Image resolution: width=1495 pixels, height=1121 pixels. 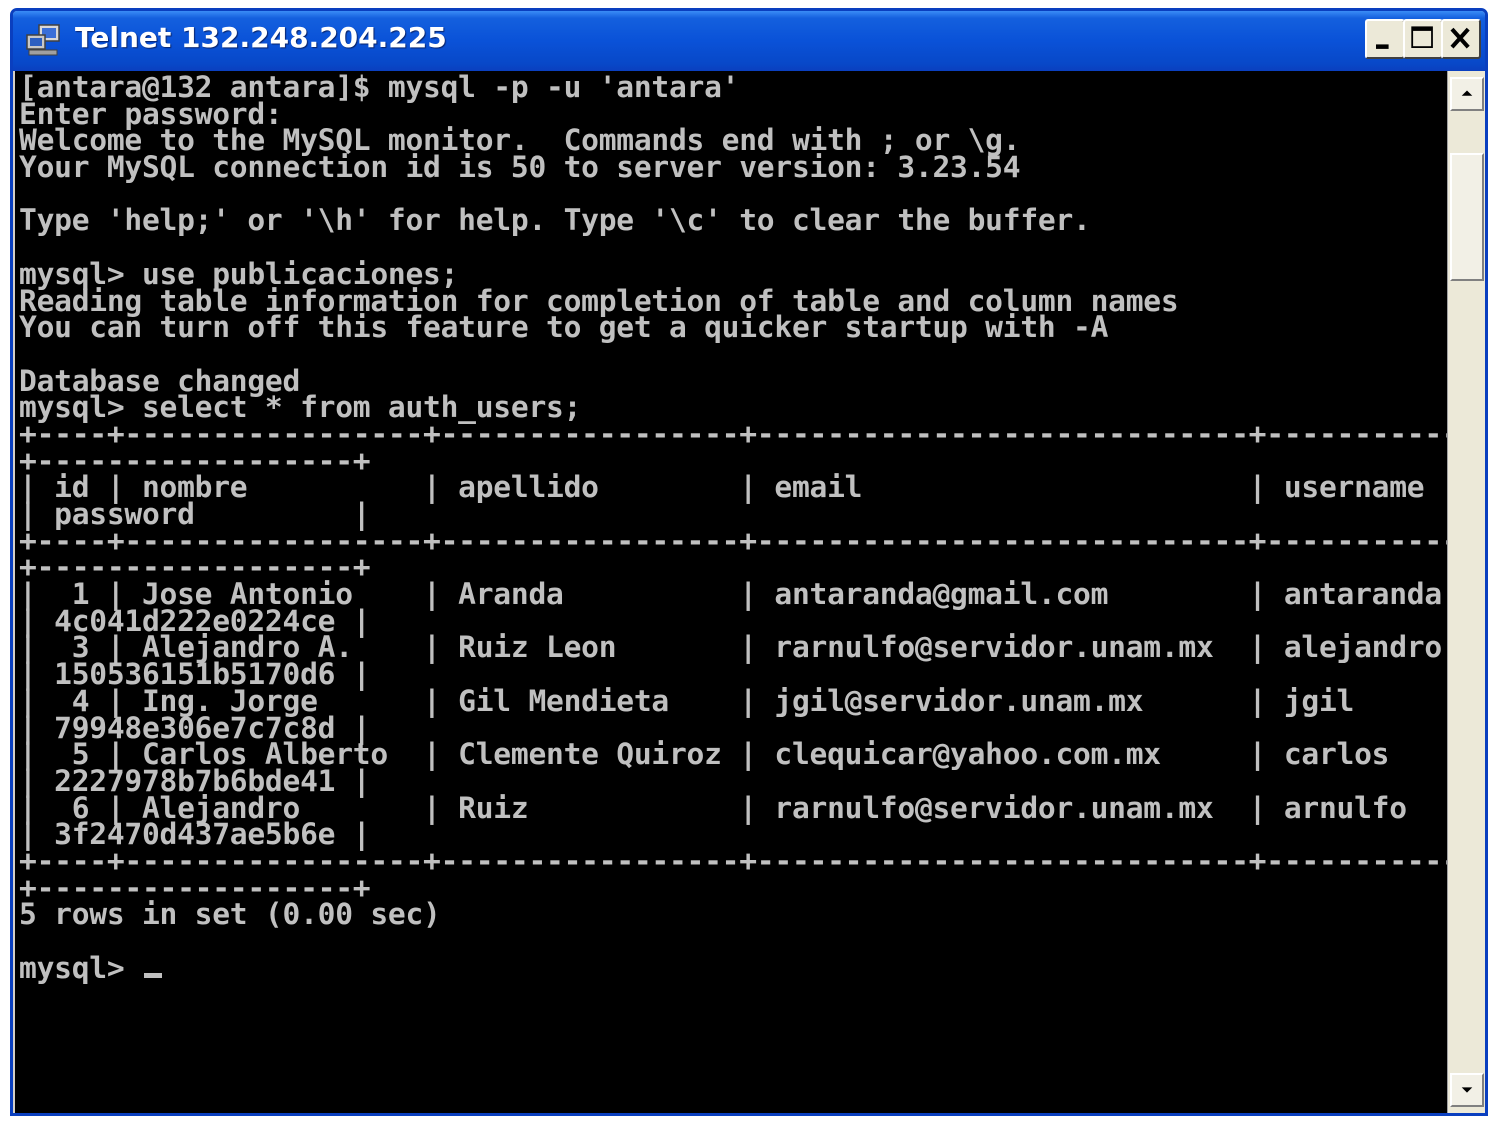 What do you see at coordinates (152, 975) in the screenshot?
I see `text-cursor` at bounding box center [152, 975].